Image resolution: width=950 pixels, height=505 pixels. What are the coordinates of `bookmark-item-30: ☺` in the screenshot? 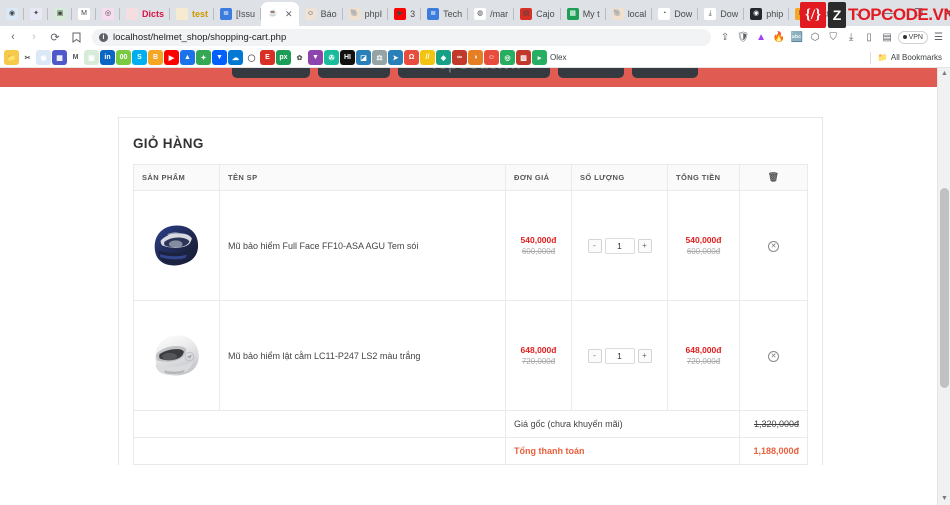 It's located at (491, 57).